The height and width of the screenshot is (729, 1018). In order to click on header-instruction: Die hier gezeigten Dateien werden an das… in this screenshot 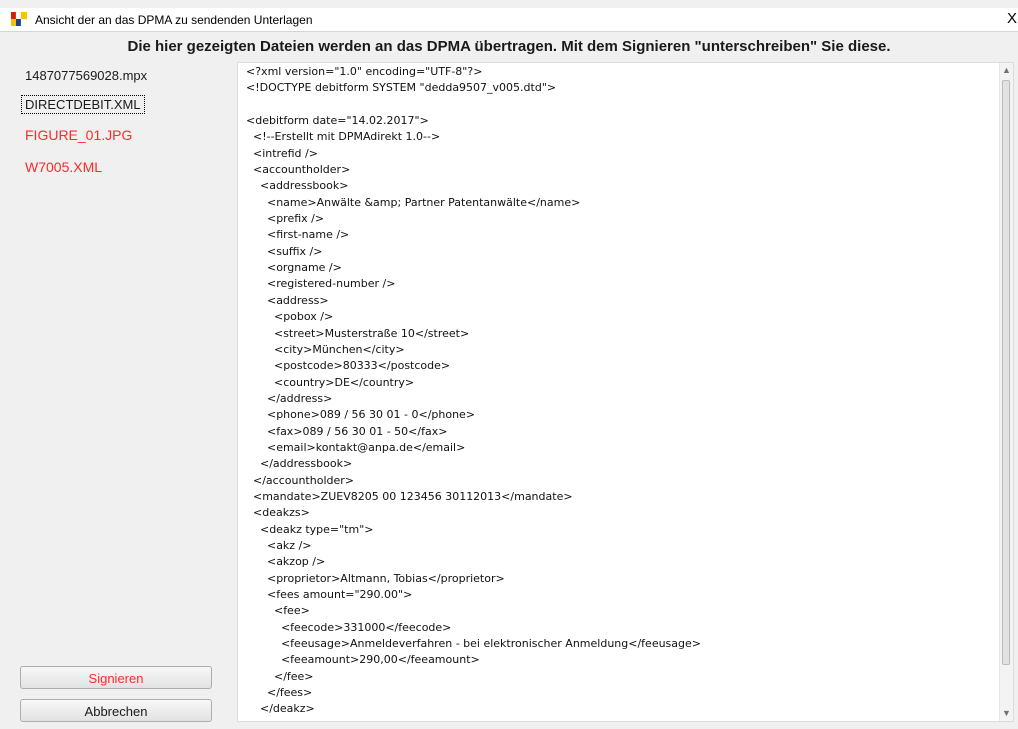, I will do `click(509, 46)`.